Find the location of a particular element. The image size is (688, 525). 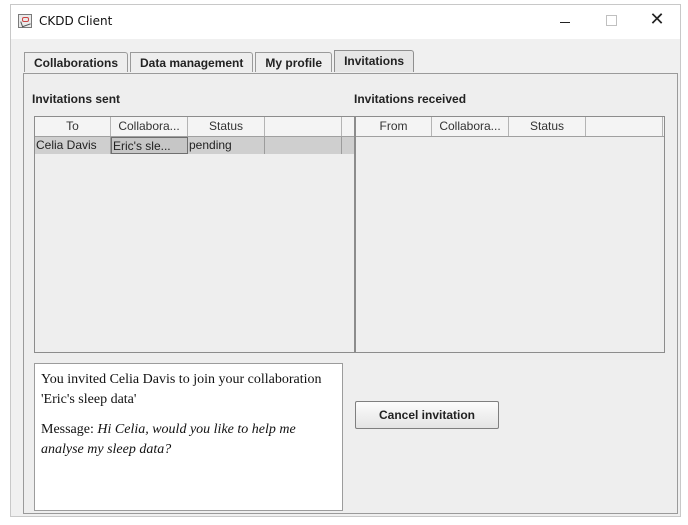

close-icon: ✕ is located at coordinates (657, 19).